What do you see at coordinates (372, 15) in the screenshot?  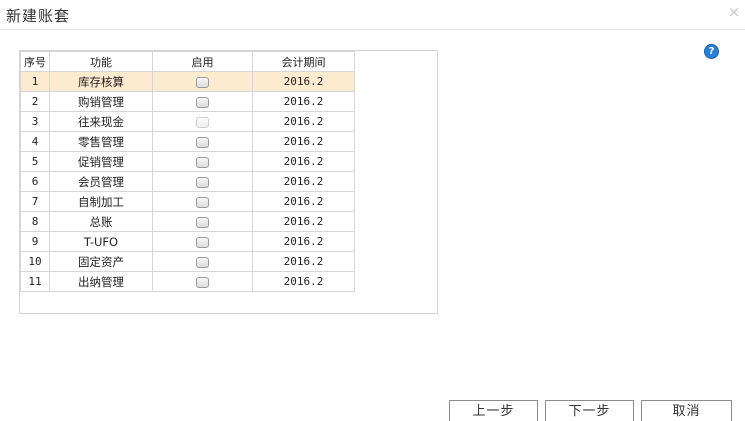 I see `title-bar: 新建账套 ×` at bounding box center [372, 15].